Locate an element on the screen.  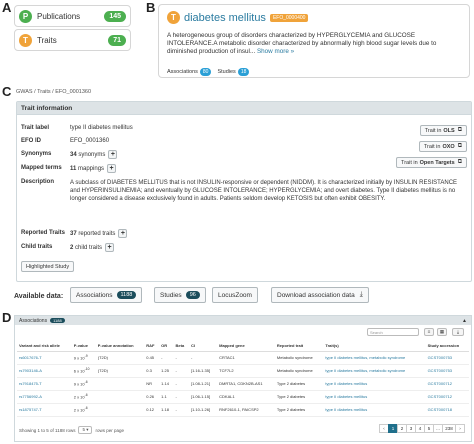
download-table-icon: ⤓ is located at coordinates (458, 332).